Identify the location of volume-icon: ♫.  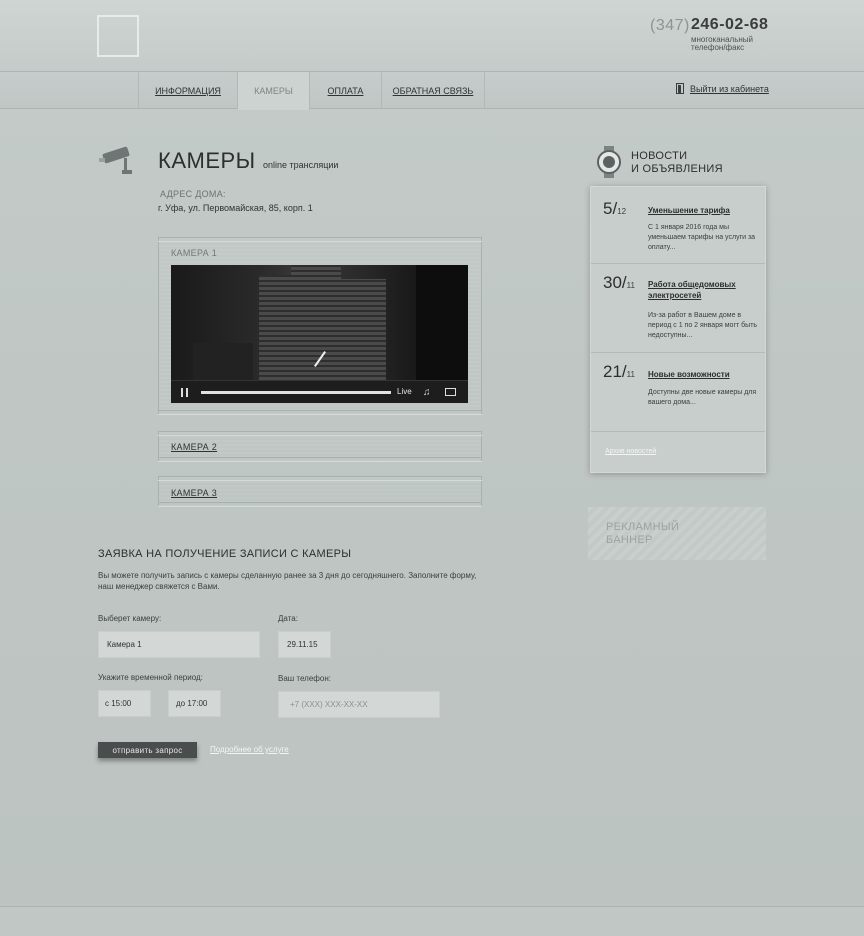
(429, 392).